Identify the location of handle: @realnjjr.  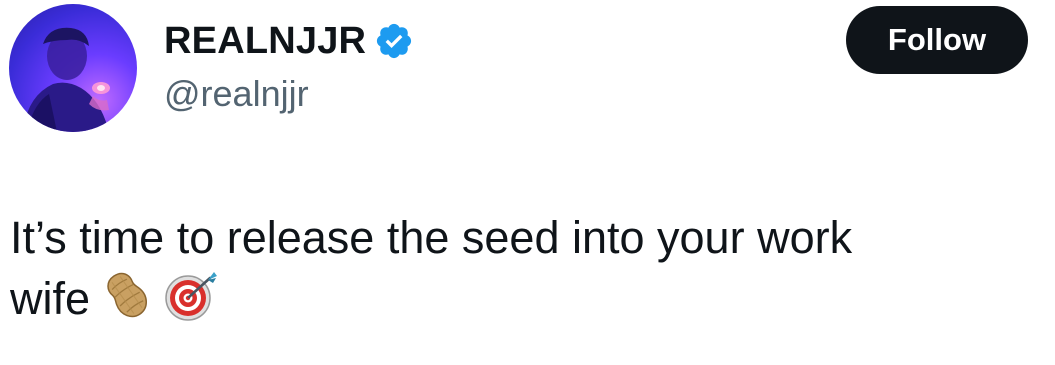
(289, 94).